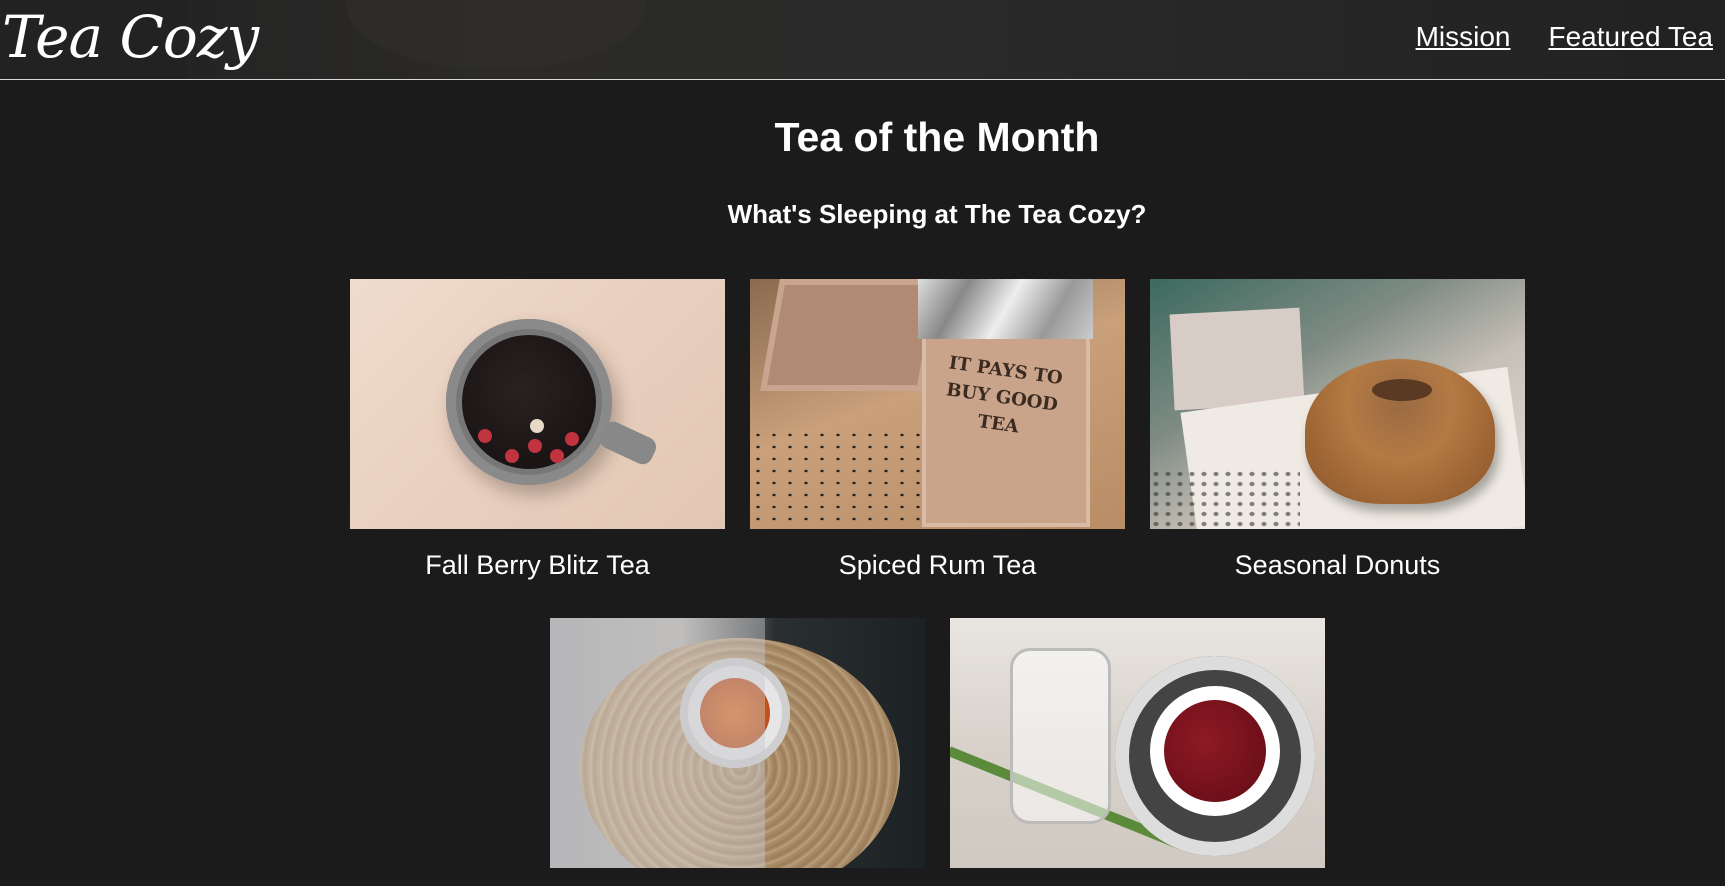  I want to click on fall-berry-image, so click(537, 404).